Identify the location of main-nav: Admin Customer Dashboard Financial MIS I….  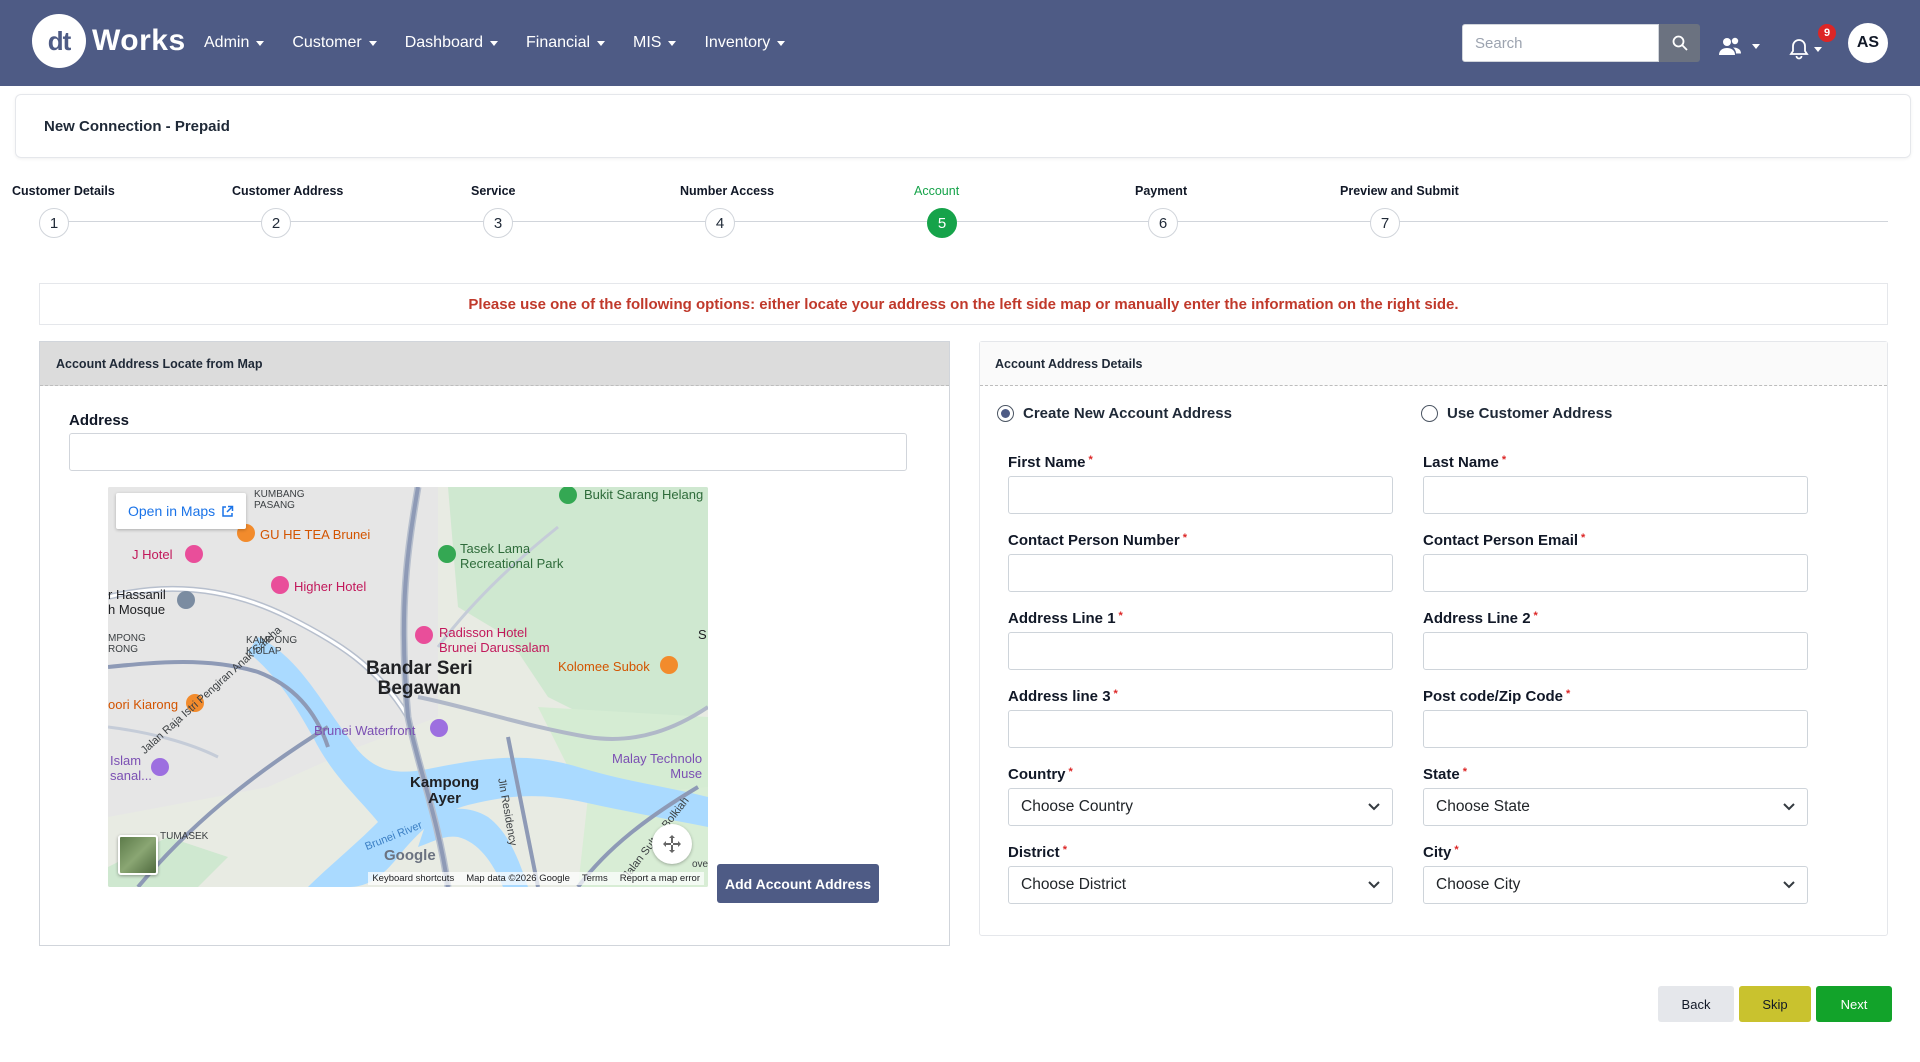
(495, 43).